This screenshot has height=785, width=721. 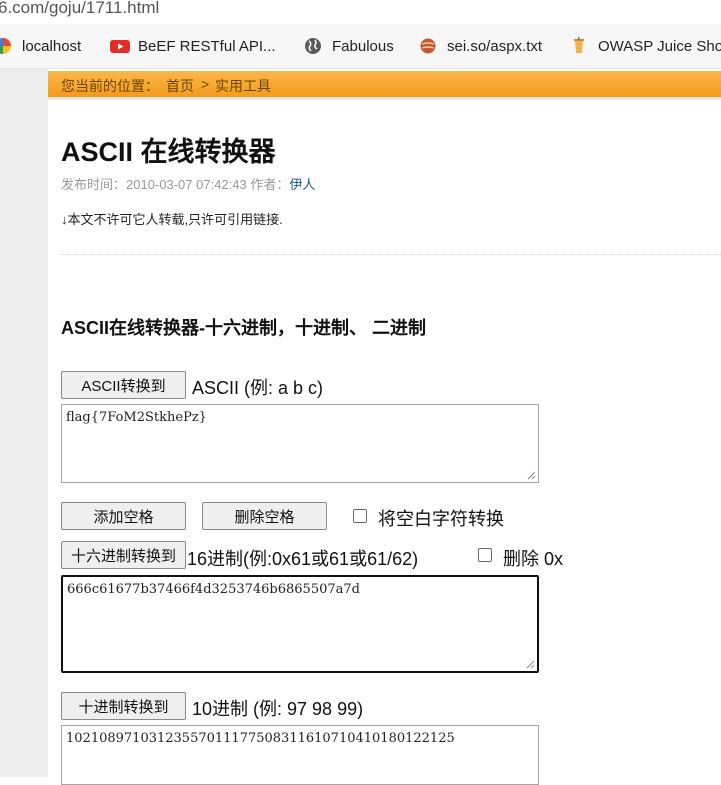 What do you see at coordinates (52, 46) in the screenshot?
I see `bookmark-label: localhost` at bounding box center [52, 46].